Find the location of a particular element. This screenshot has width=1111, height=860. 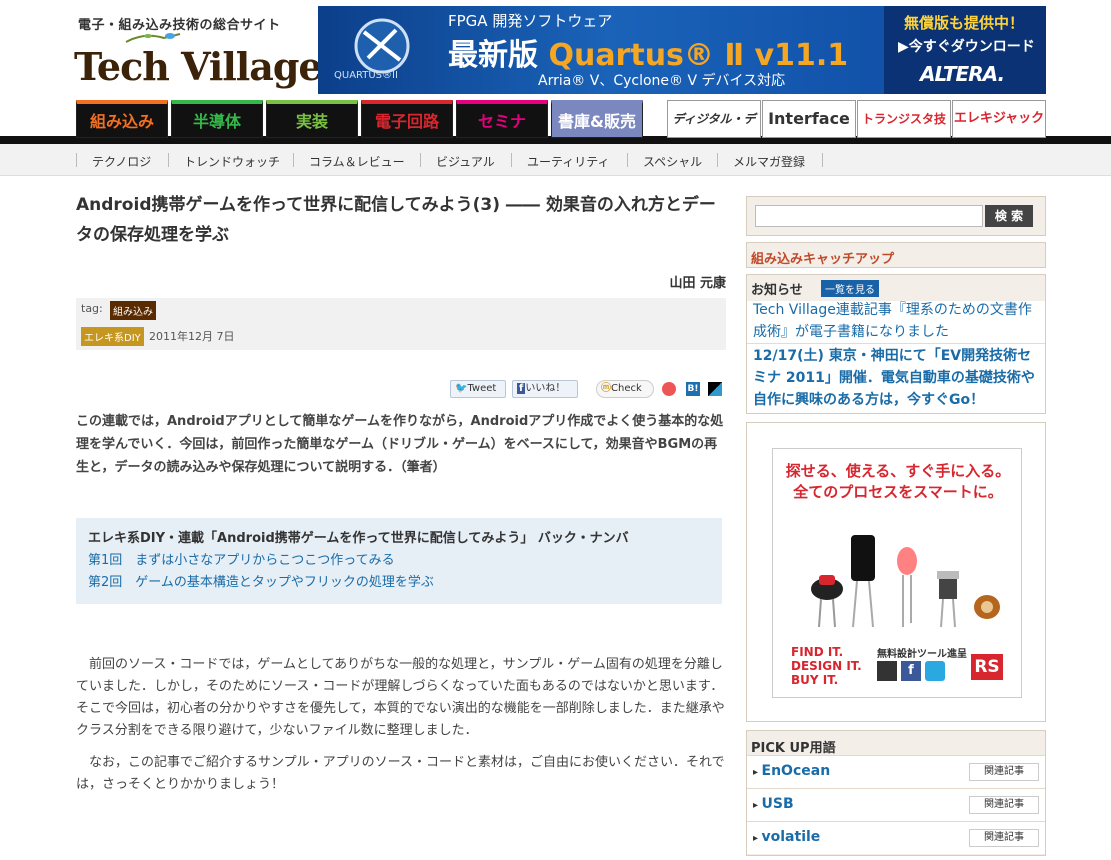

search-input is located at coordinates (869, 216).